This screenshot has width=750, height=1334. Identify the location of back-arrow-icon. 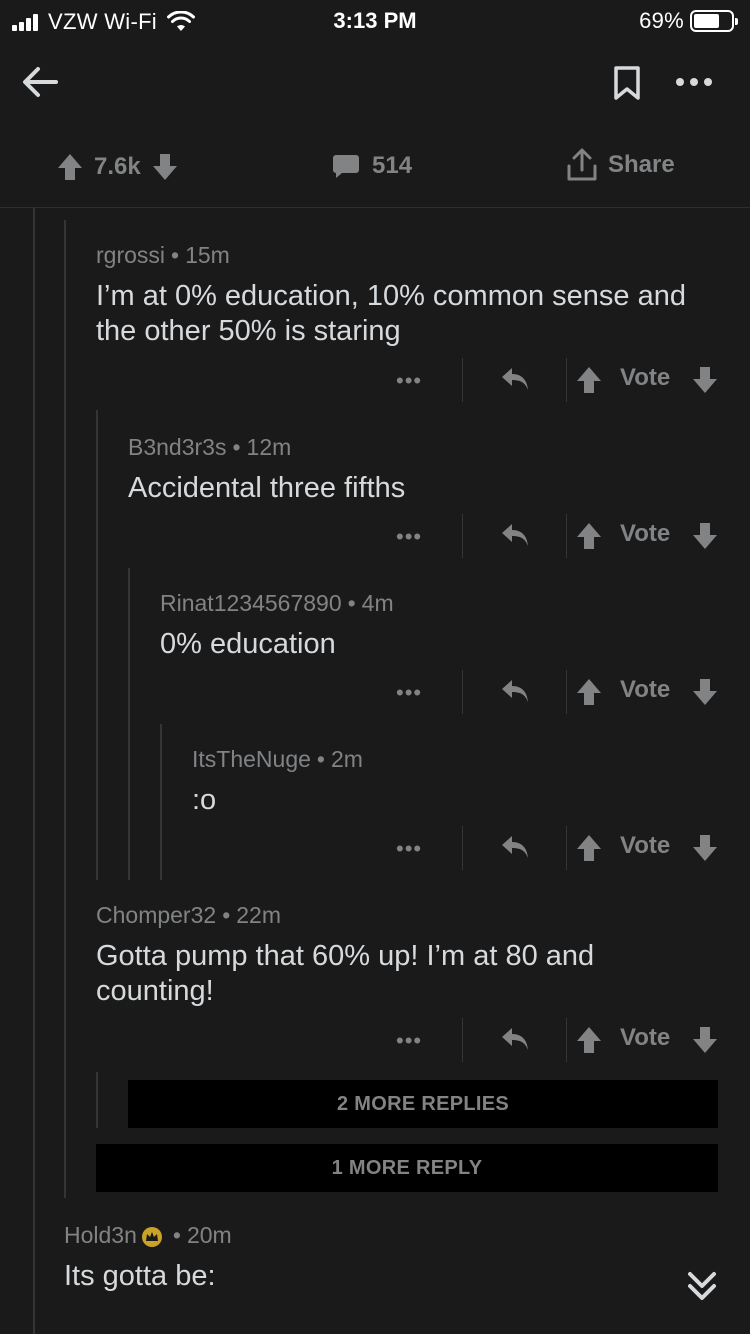
(40, 82).